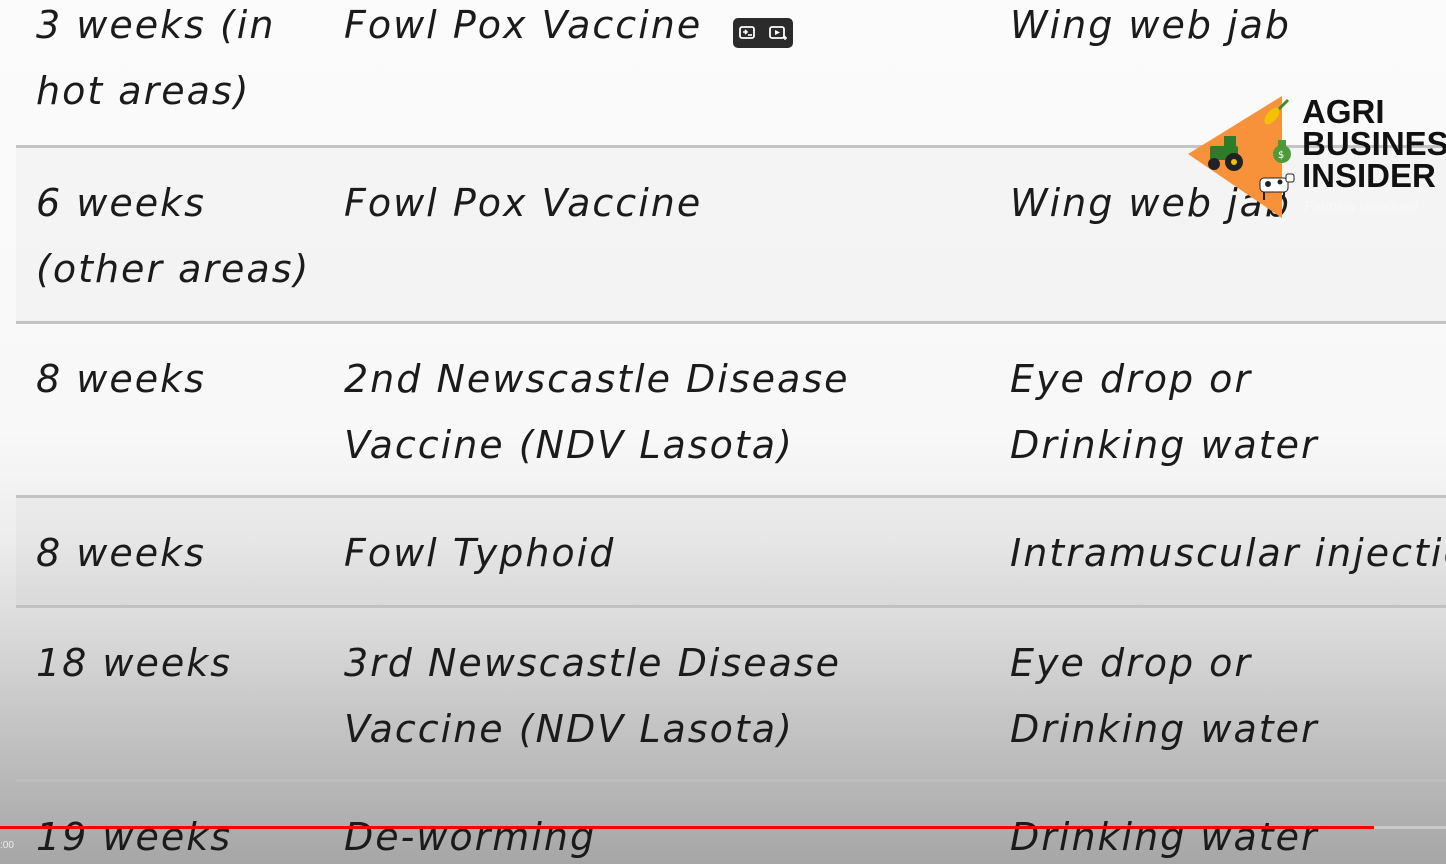 This screenshot has width=1446, height=864. I want to click on sparkle-play-icon, so click(778, 33).